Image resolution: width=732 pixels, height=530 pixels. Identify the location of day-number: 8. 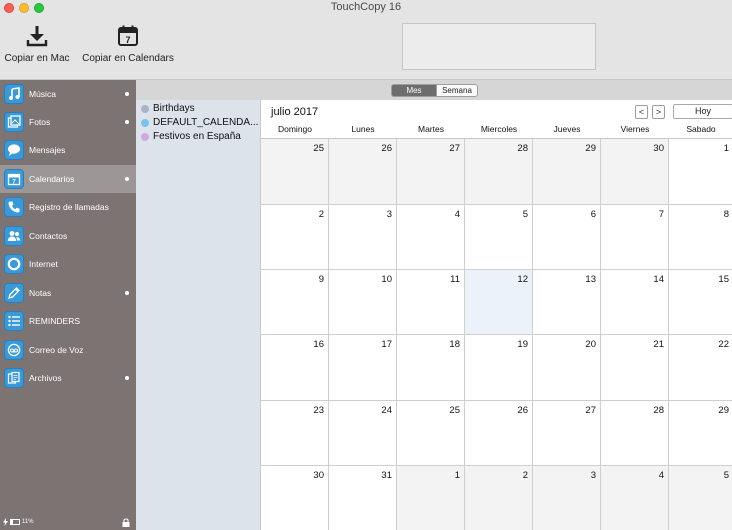
(726, 214).